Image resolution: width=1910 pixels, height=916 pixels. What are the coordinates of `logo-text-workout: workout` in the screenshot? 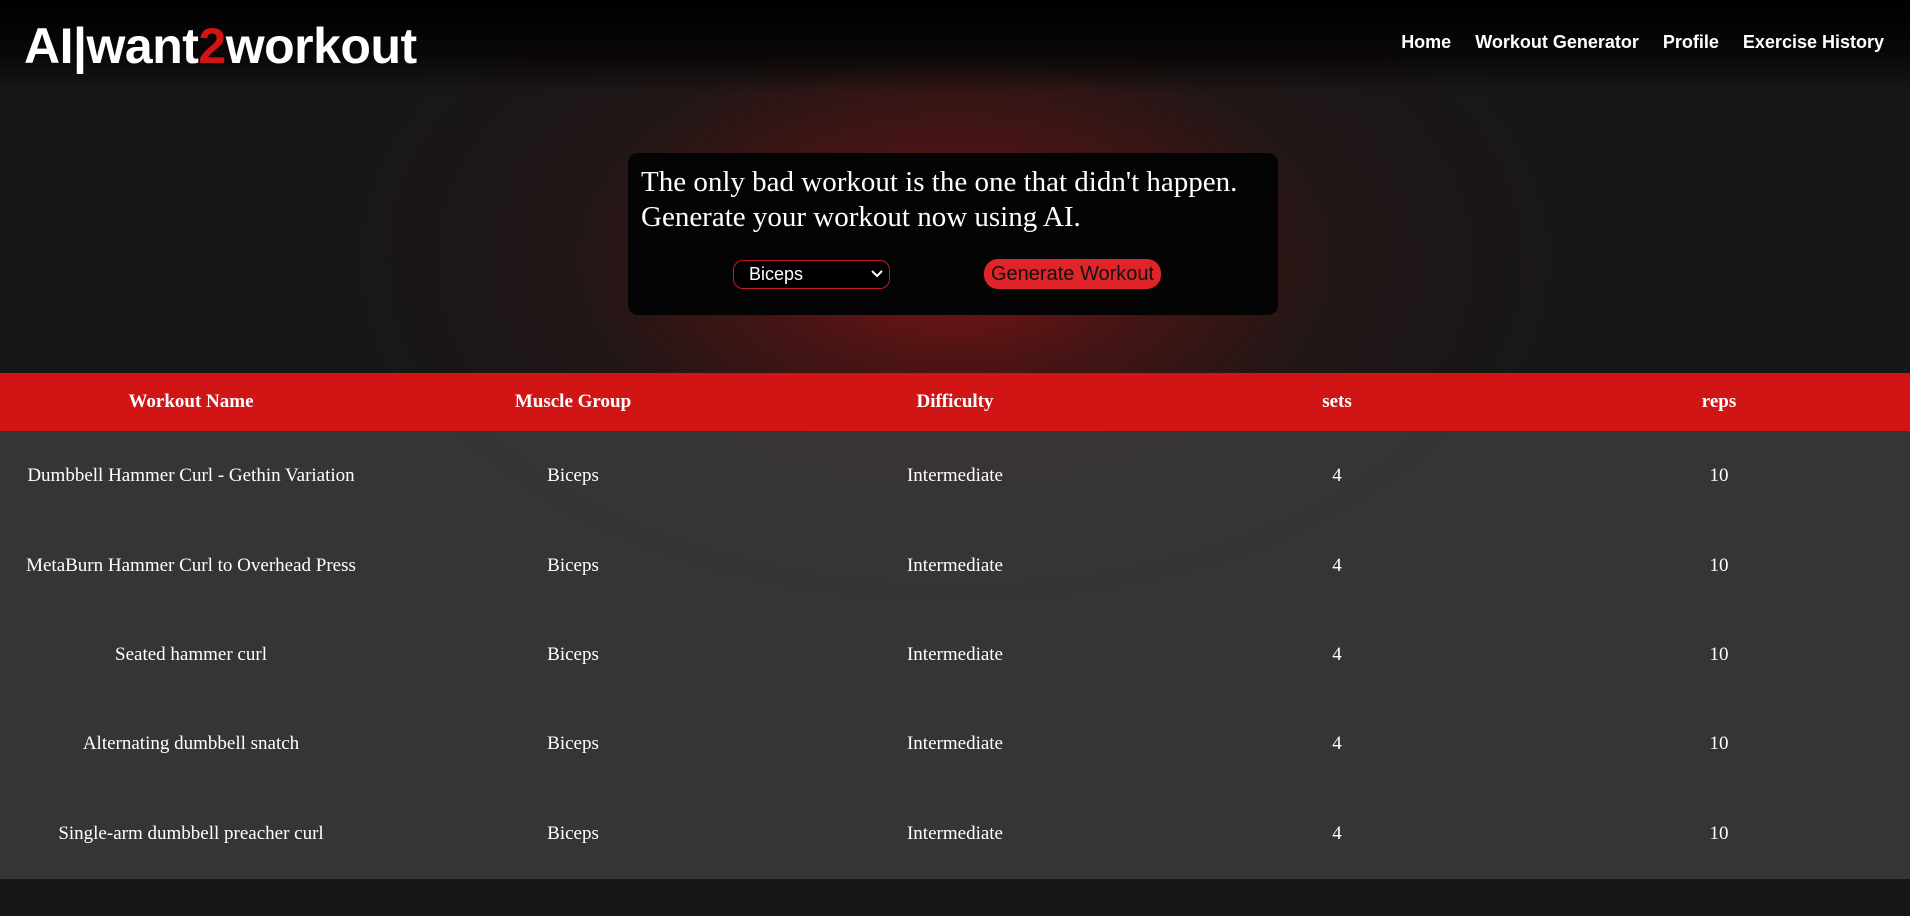 It's located at (321, 46).